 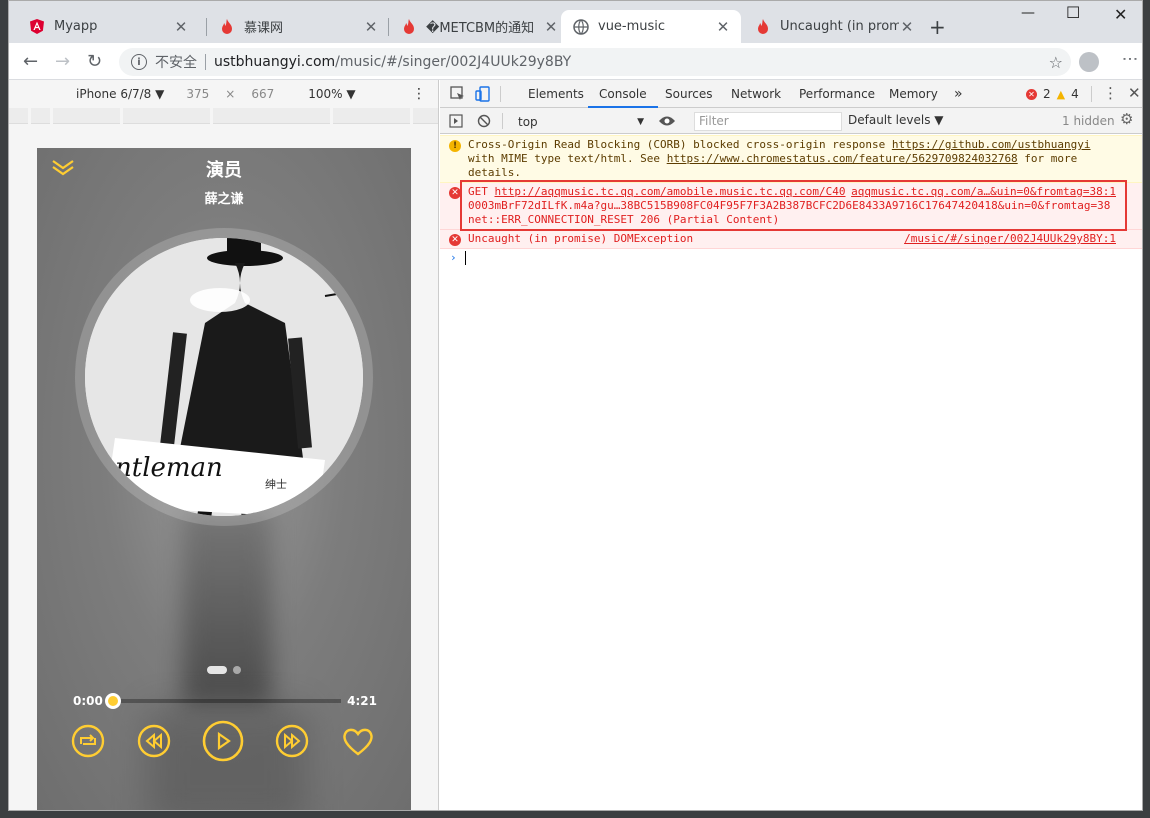 I want to click on back-button: ←, so click(x=30, y=61).